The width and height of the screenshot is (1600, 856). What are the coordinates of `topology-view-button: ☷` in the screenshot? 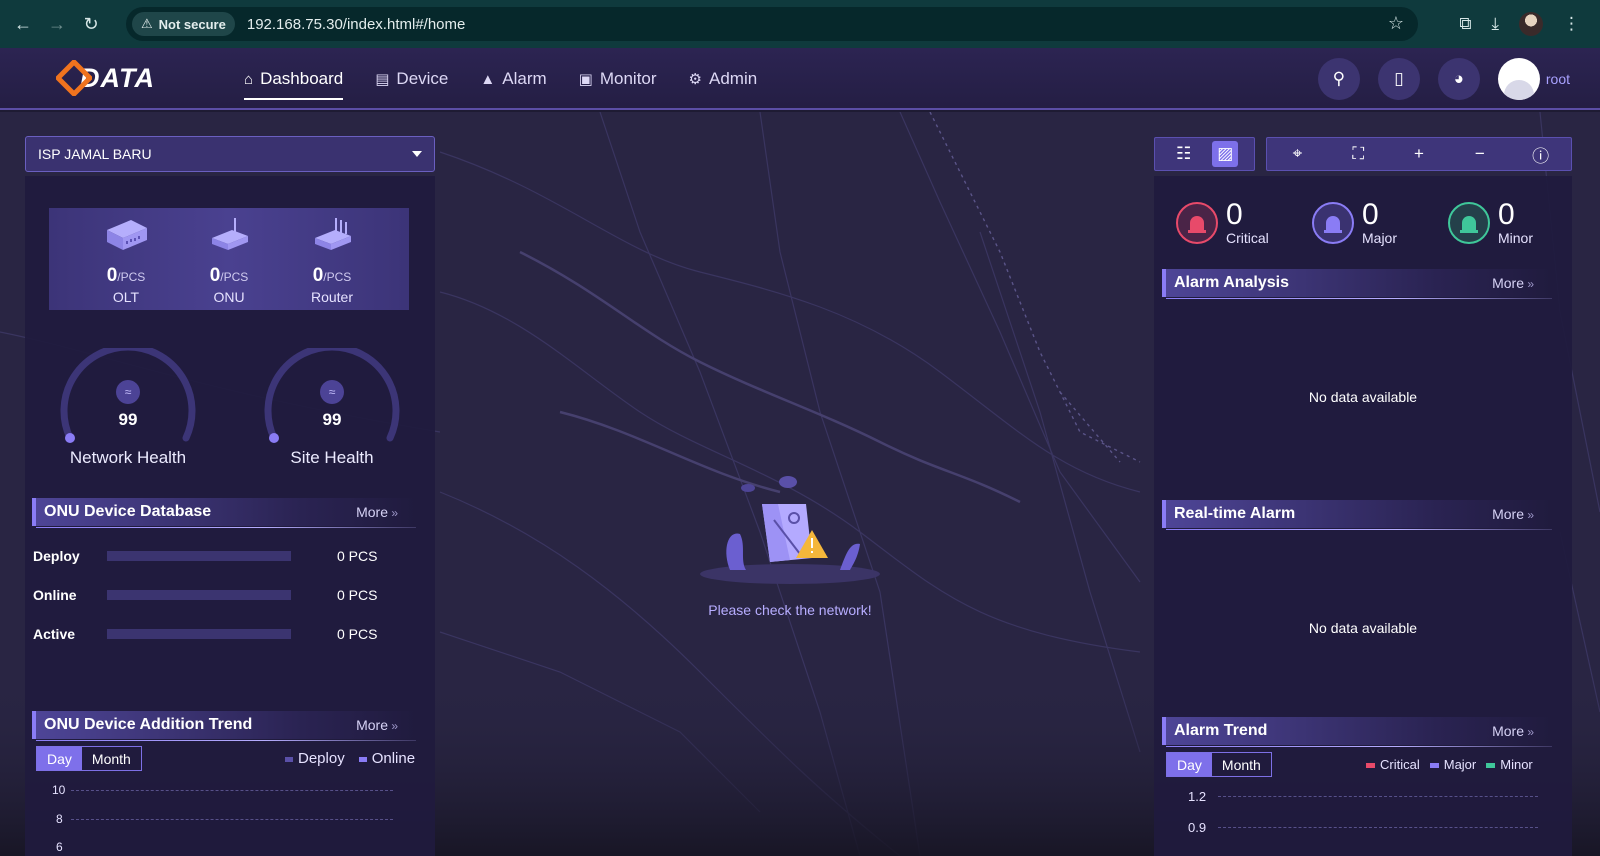 It's located at (1184, 154).